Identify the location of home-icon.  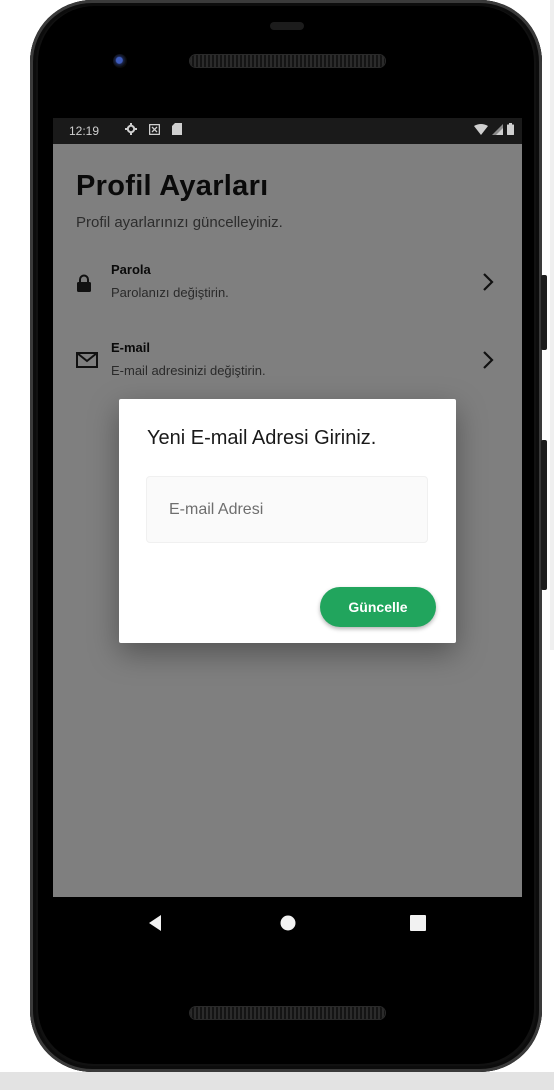
(288, 925).